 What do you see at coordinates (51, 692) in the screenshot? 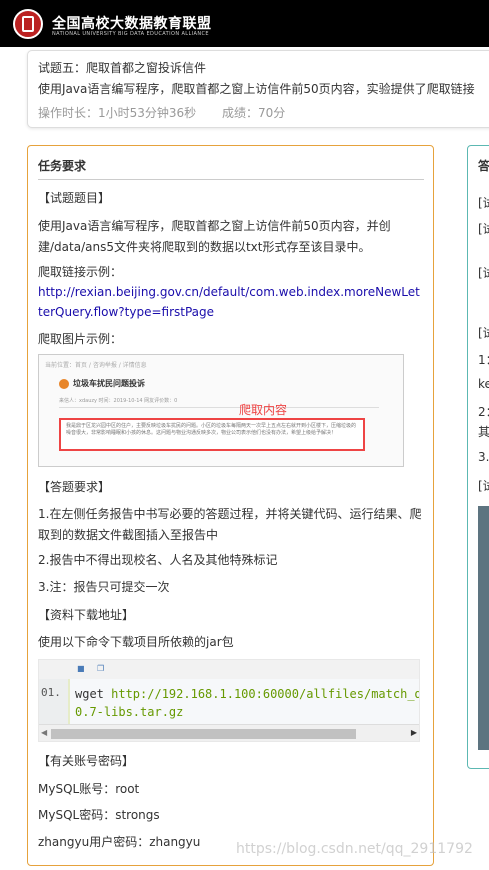
I see `line-number: 01.` at bounding box center [51, 692].